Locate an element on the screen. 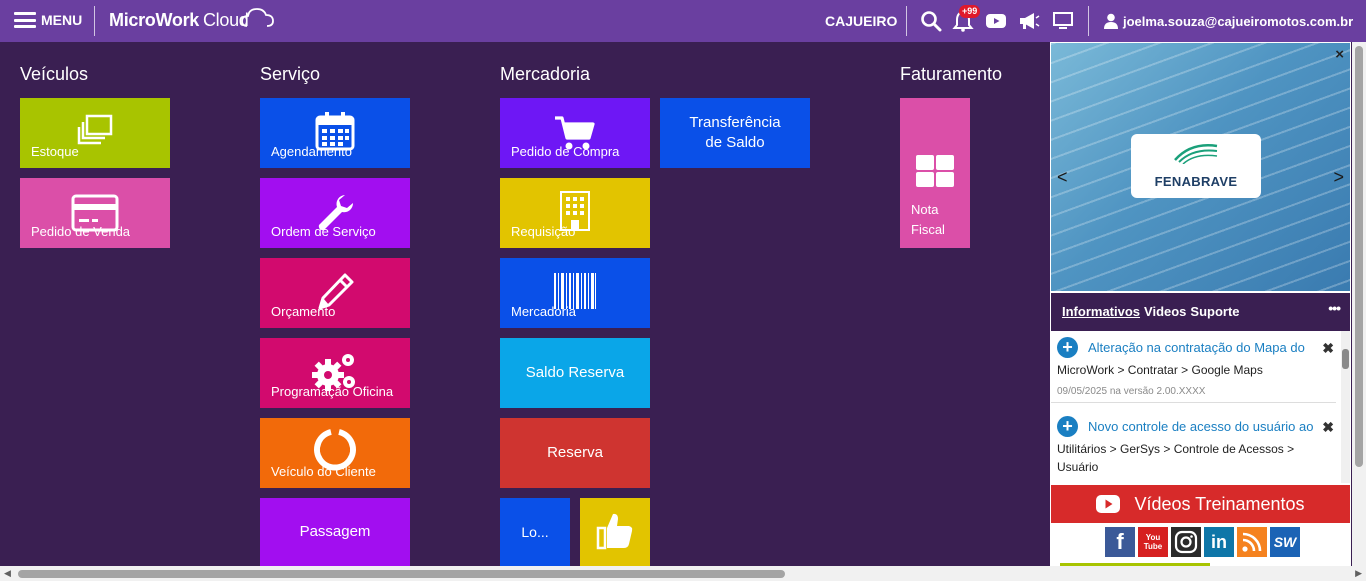 The width and height of the screenshot is (1366, 581). hamburger-icon is located at coordinates (25, 20).